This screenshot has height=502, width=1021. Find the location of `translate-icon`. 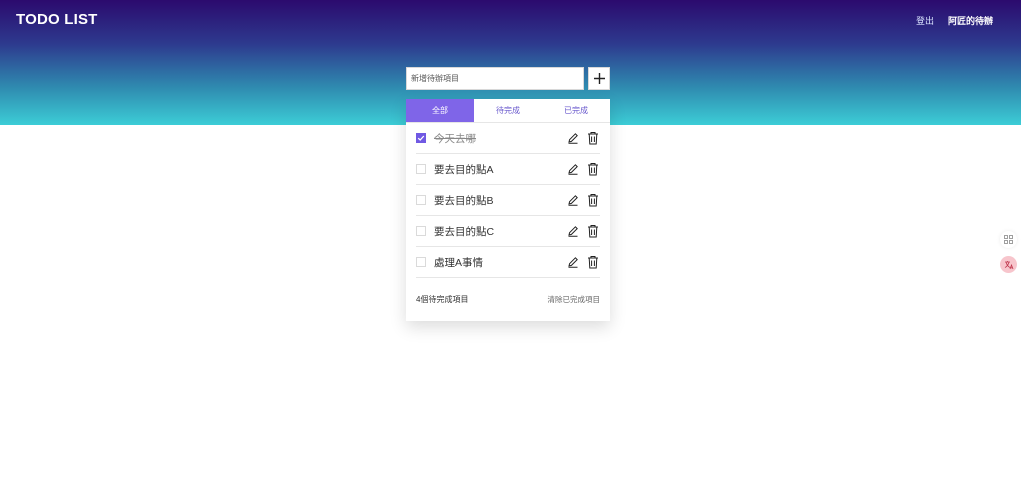

translate-icon is located at coordinates (1008, 264).